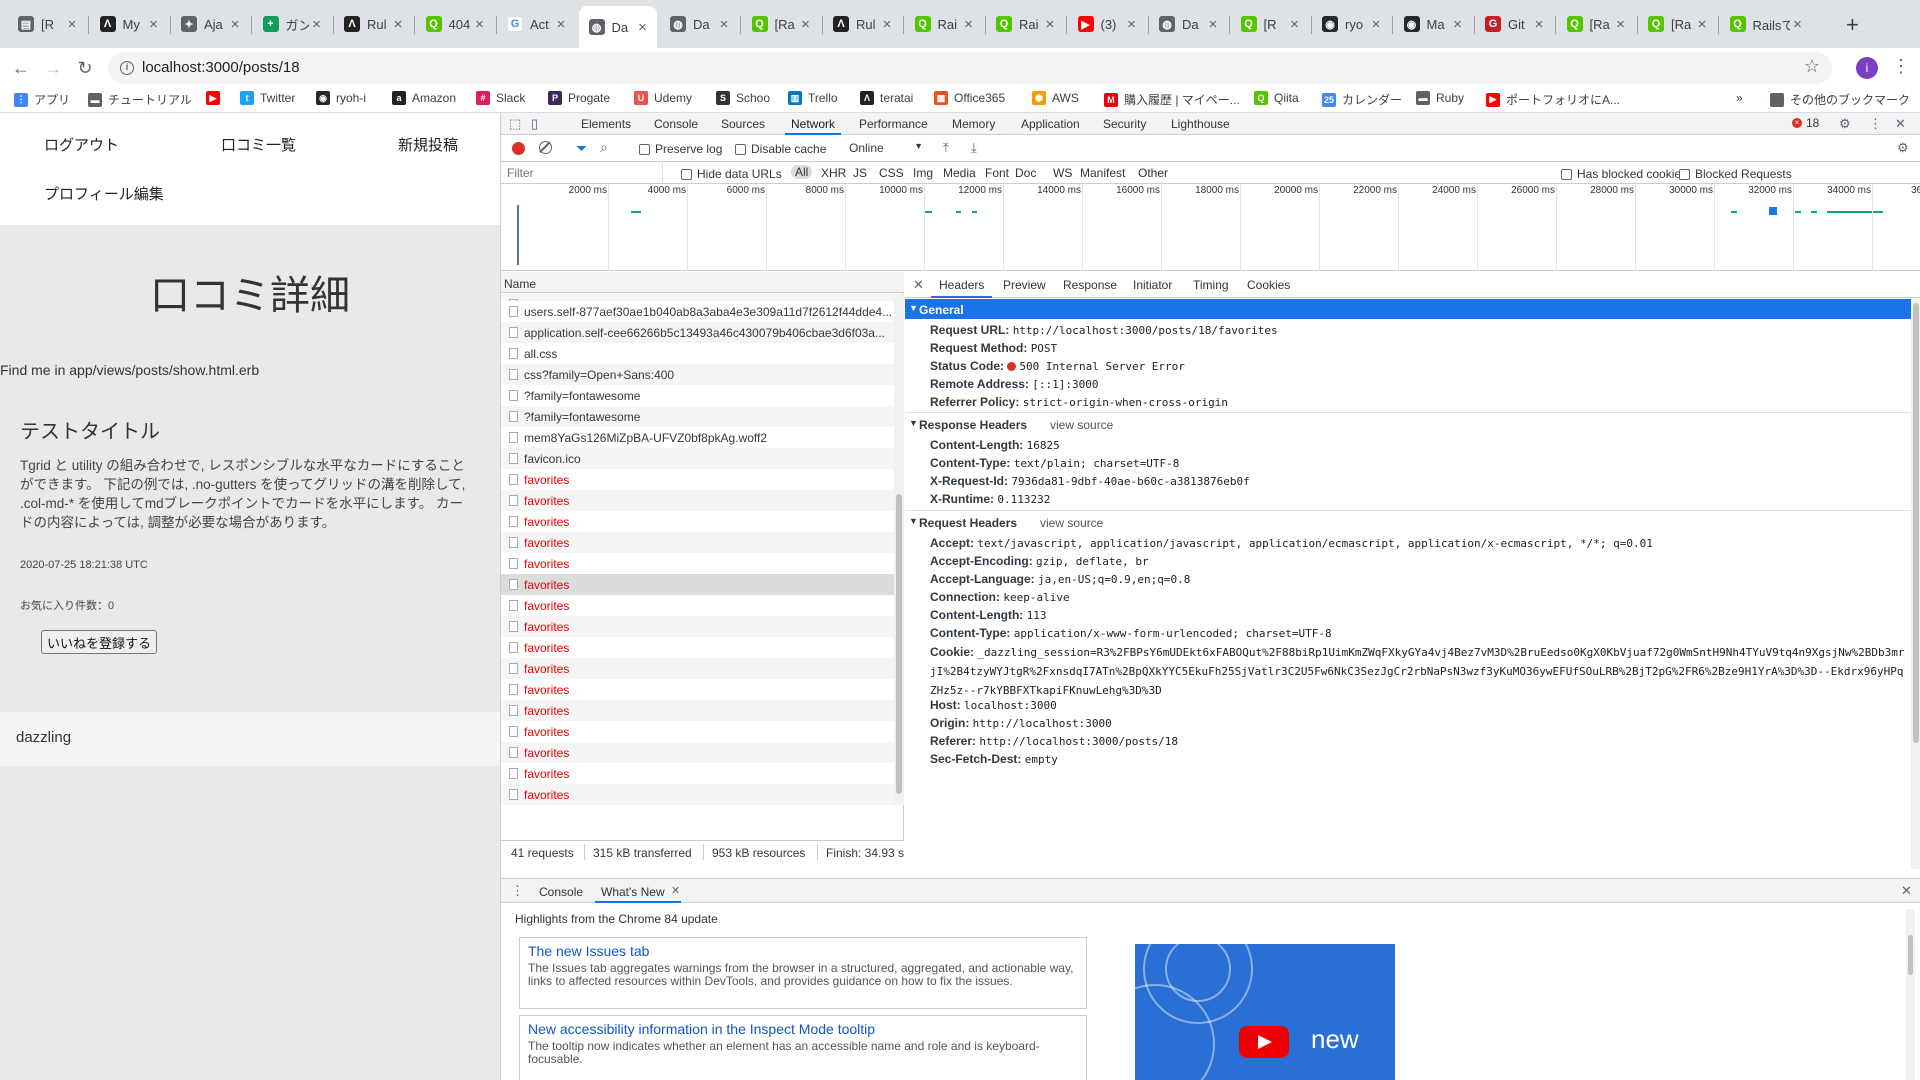 The image size is (1920, 1080). I want to click on filter-type-all: All, so click(802, 172).